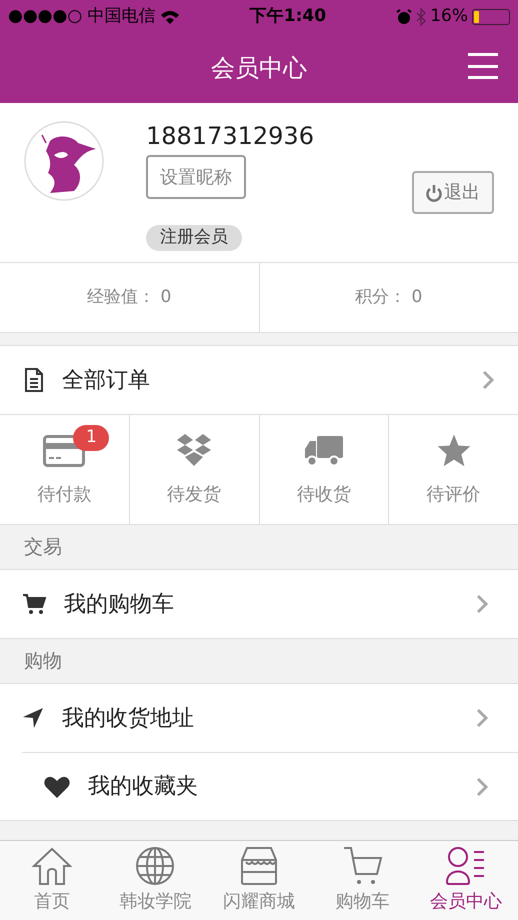 This screenshot has width=518, height=920. What do you see at coordinates (57, 787) in the screenshot?
I see `heart-icon` at bounding box center [57, 787].